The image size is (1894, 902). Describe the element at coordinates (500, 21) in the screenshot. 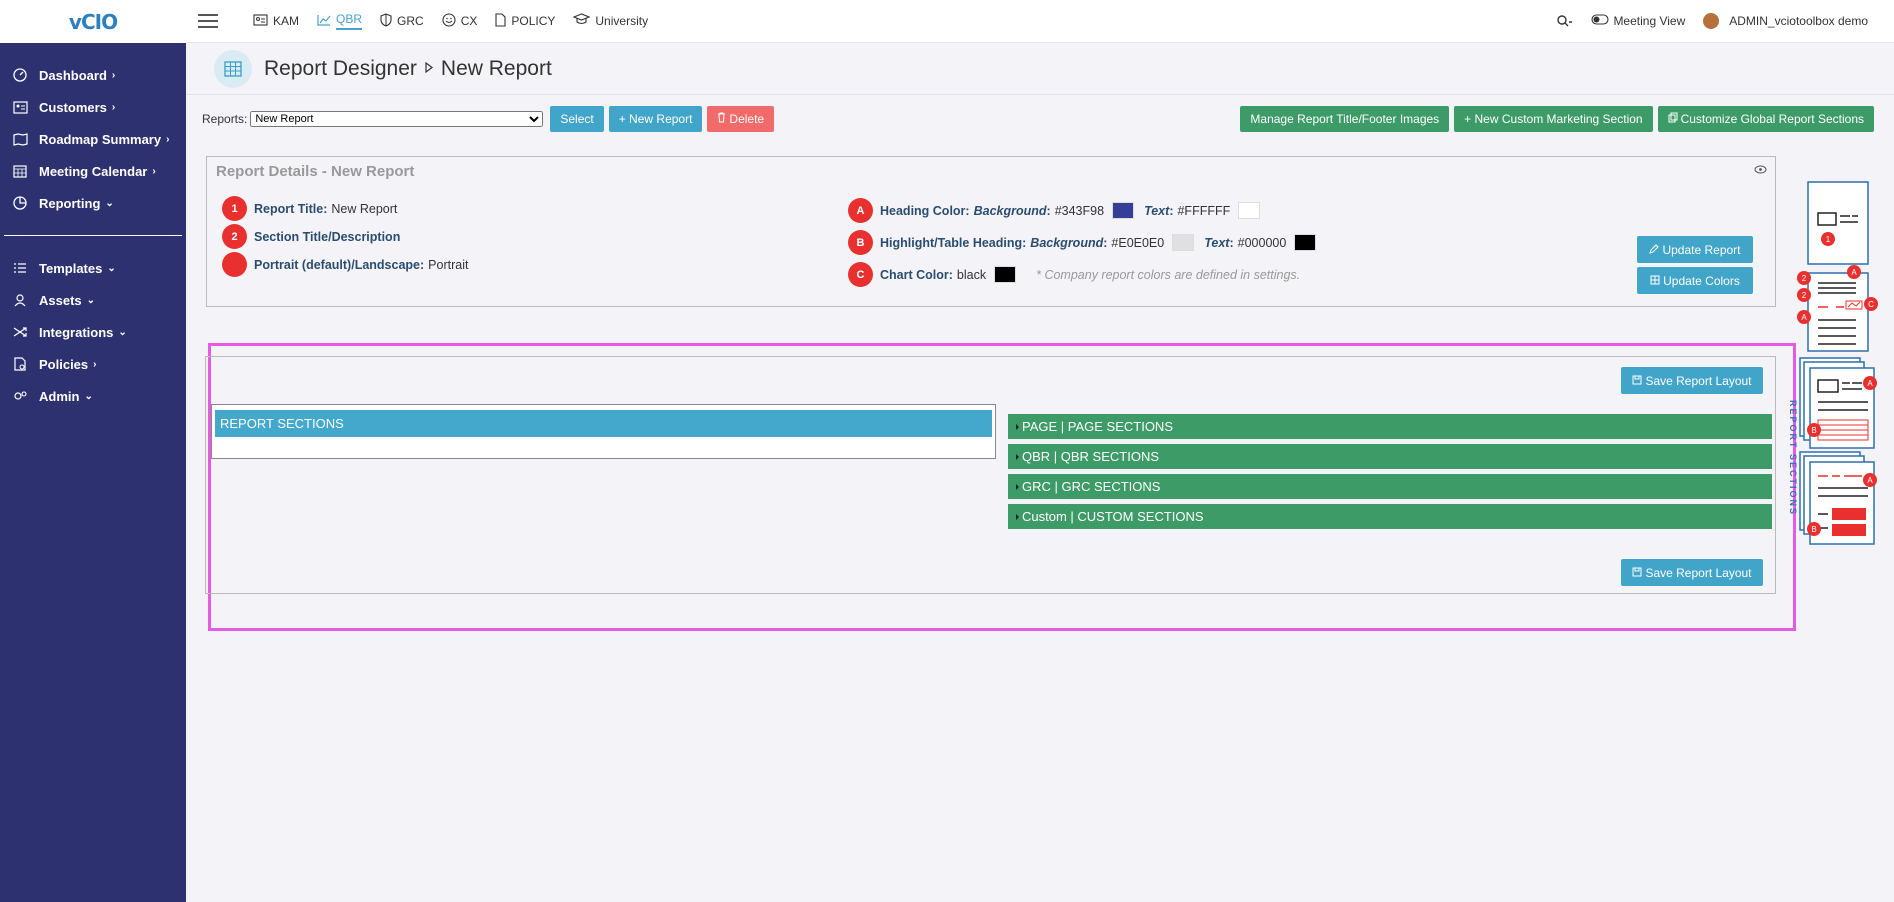

I see `policy-icon` at that location.